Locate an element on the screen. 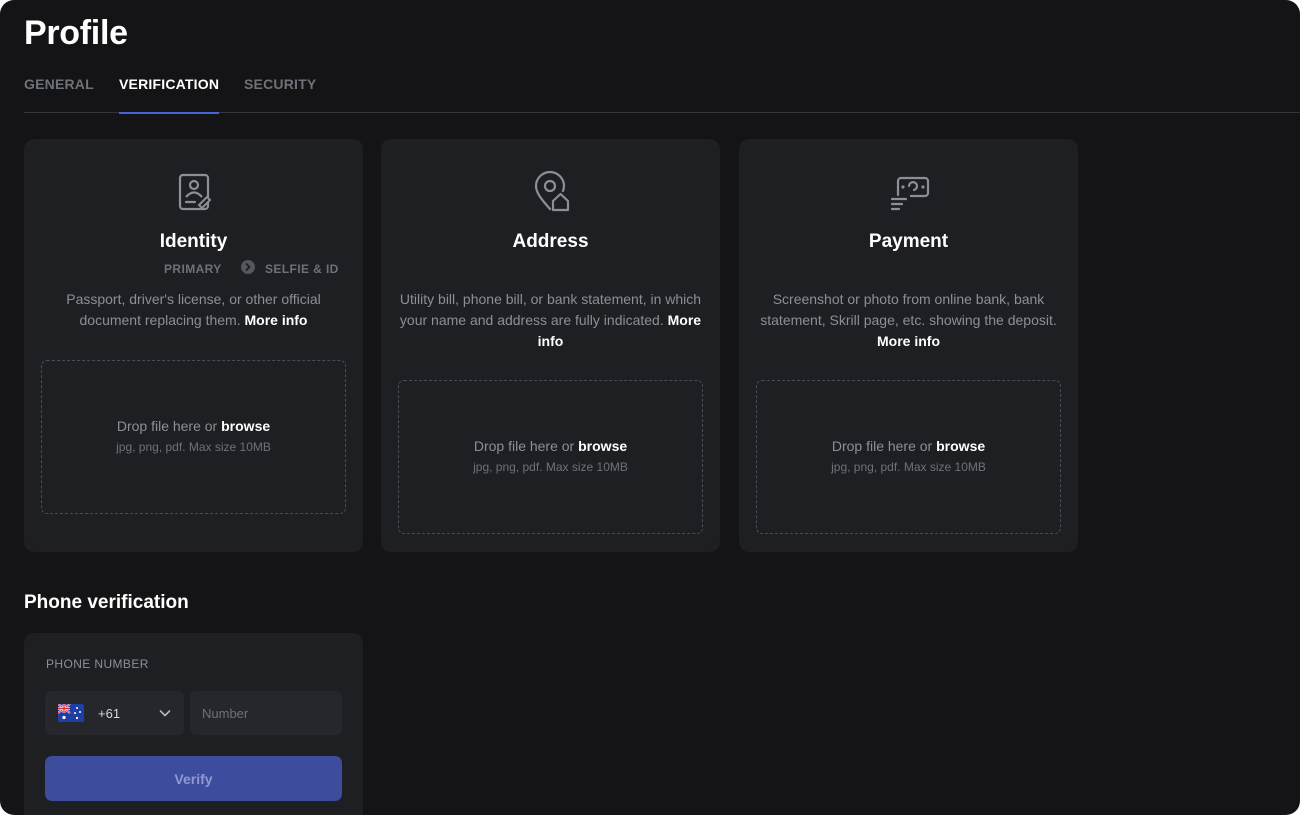  phone-number-label: PHONE NUMBER is located at coordinates (97, 664).